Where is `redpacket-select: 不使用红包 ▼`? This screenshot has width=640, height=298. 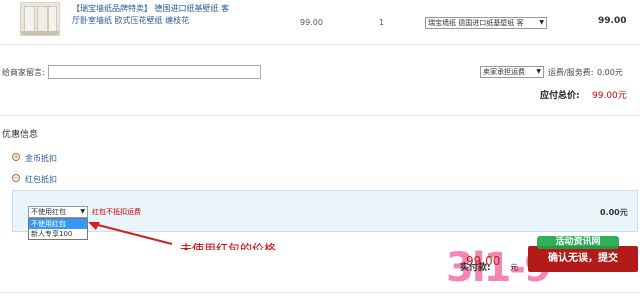
redpacket-select: 不使用红包 ▼ is located at coordinates (58, 212).